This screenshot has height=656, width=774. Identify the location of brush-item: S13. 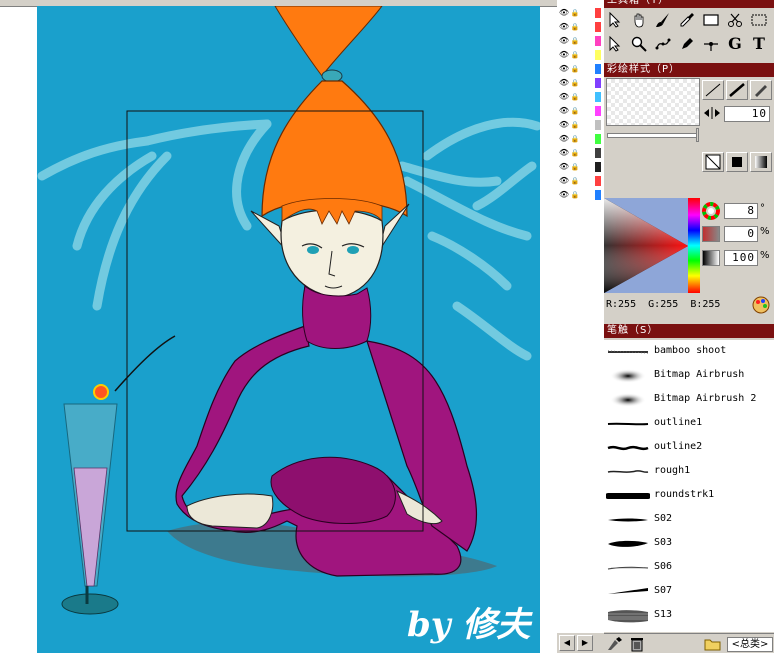
(689, 616).